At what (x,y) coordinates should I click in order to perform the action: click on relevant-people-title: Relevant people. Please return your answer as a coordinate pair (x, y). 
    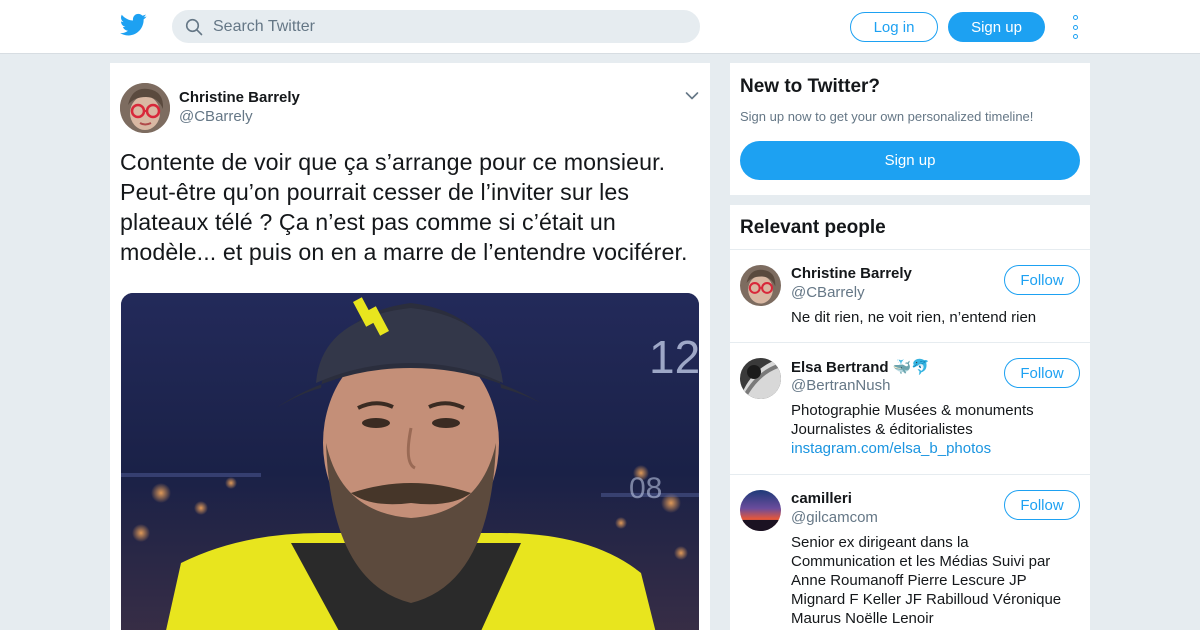
    Looking at the image, I should click on (813, 227).